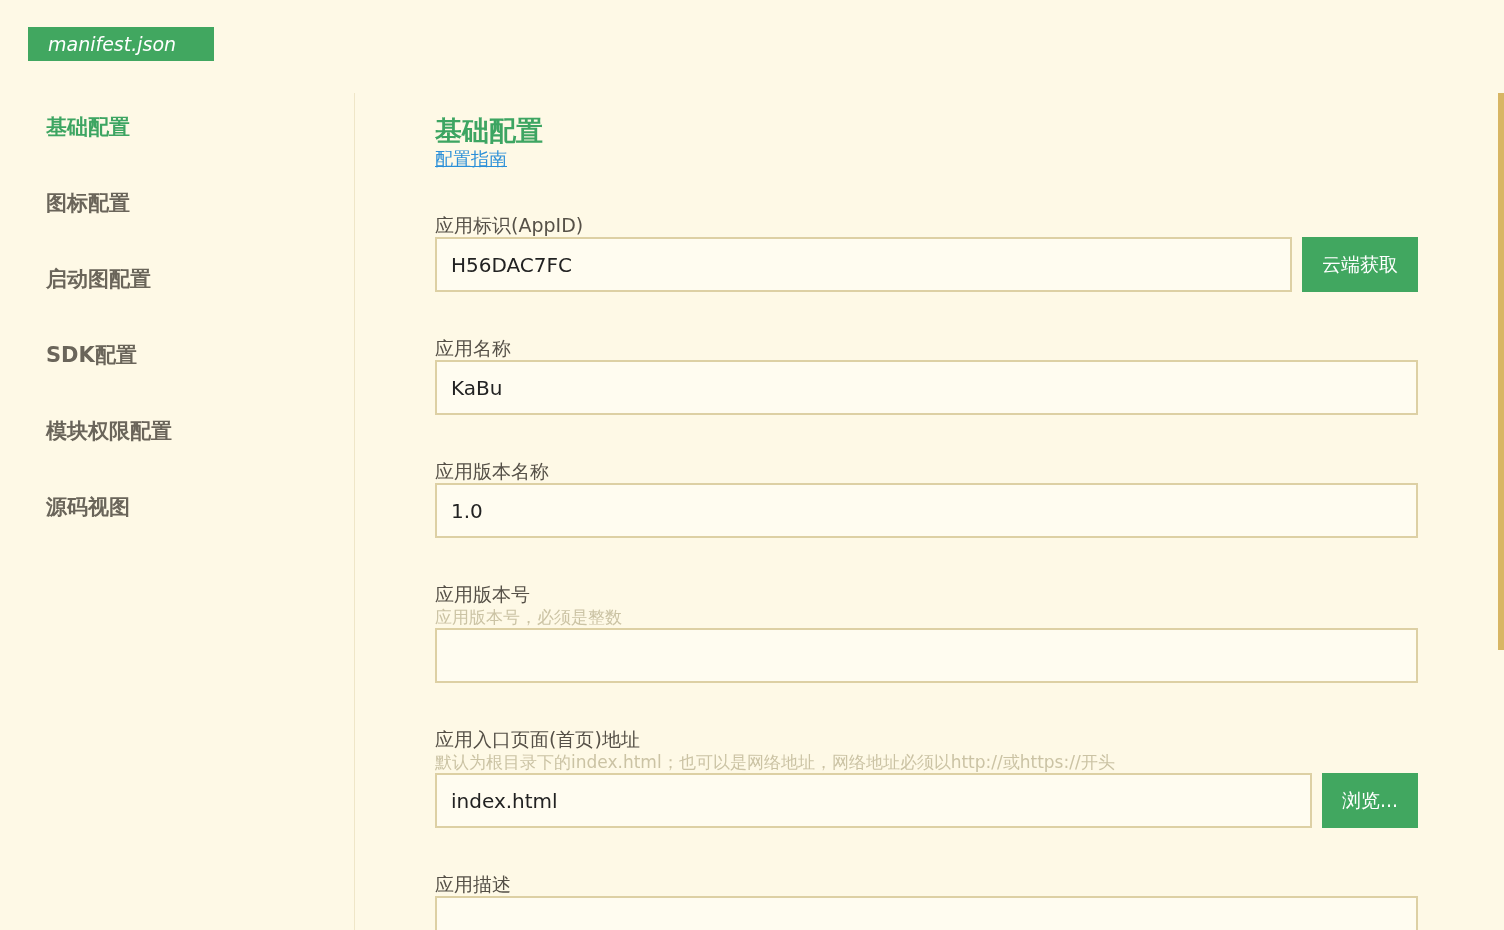  What do you see at coordinates (489, 131) in the screenshot?
I see `section-title: 基础配置` at bounding box center [489, 131].